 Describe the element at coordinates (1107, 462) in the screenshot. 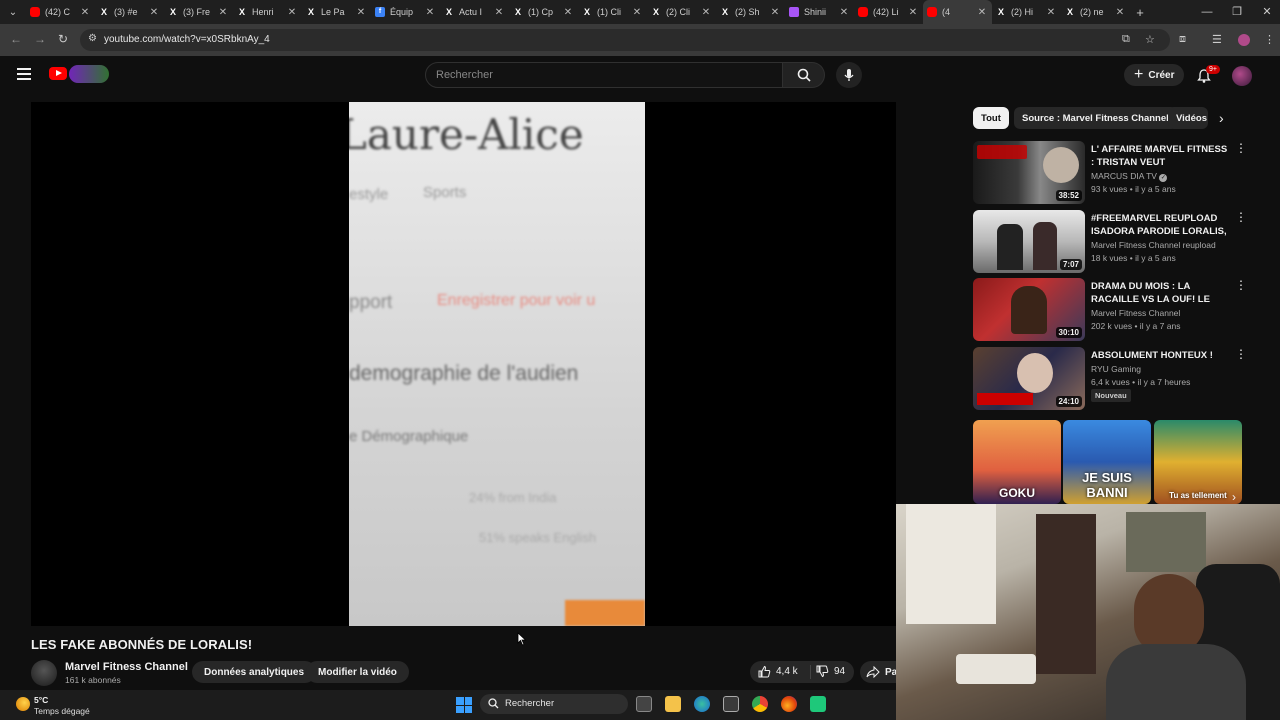

I see `short-thumbnail: JE SUIS BANNI` at that location.